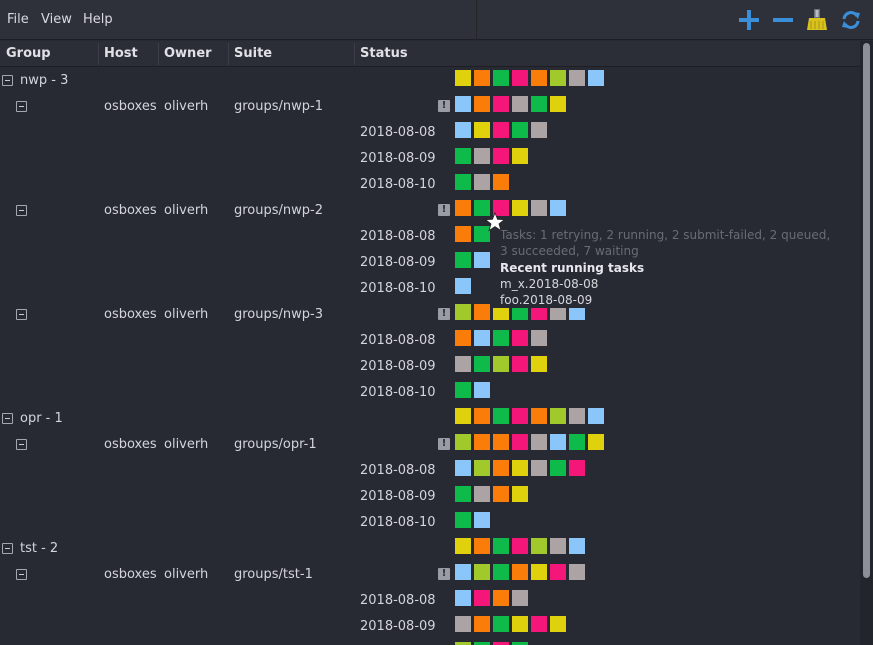  Describe the element at coordinates (384, 53) in the screenshot. I see `col-header-status: Status` at that location.